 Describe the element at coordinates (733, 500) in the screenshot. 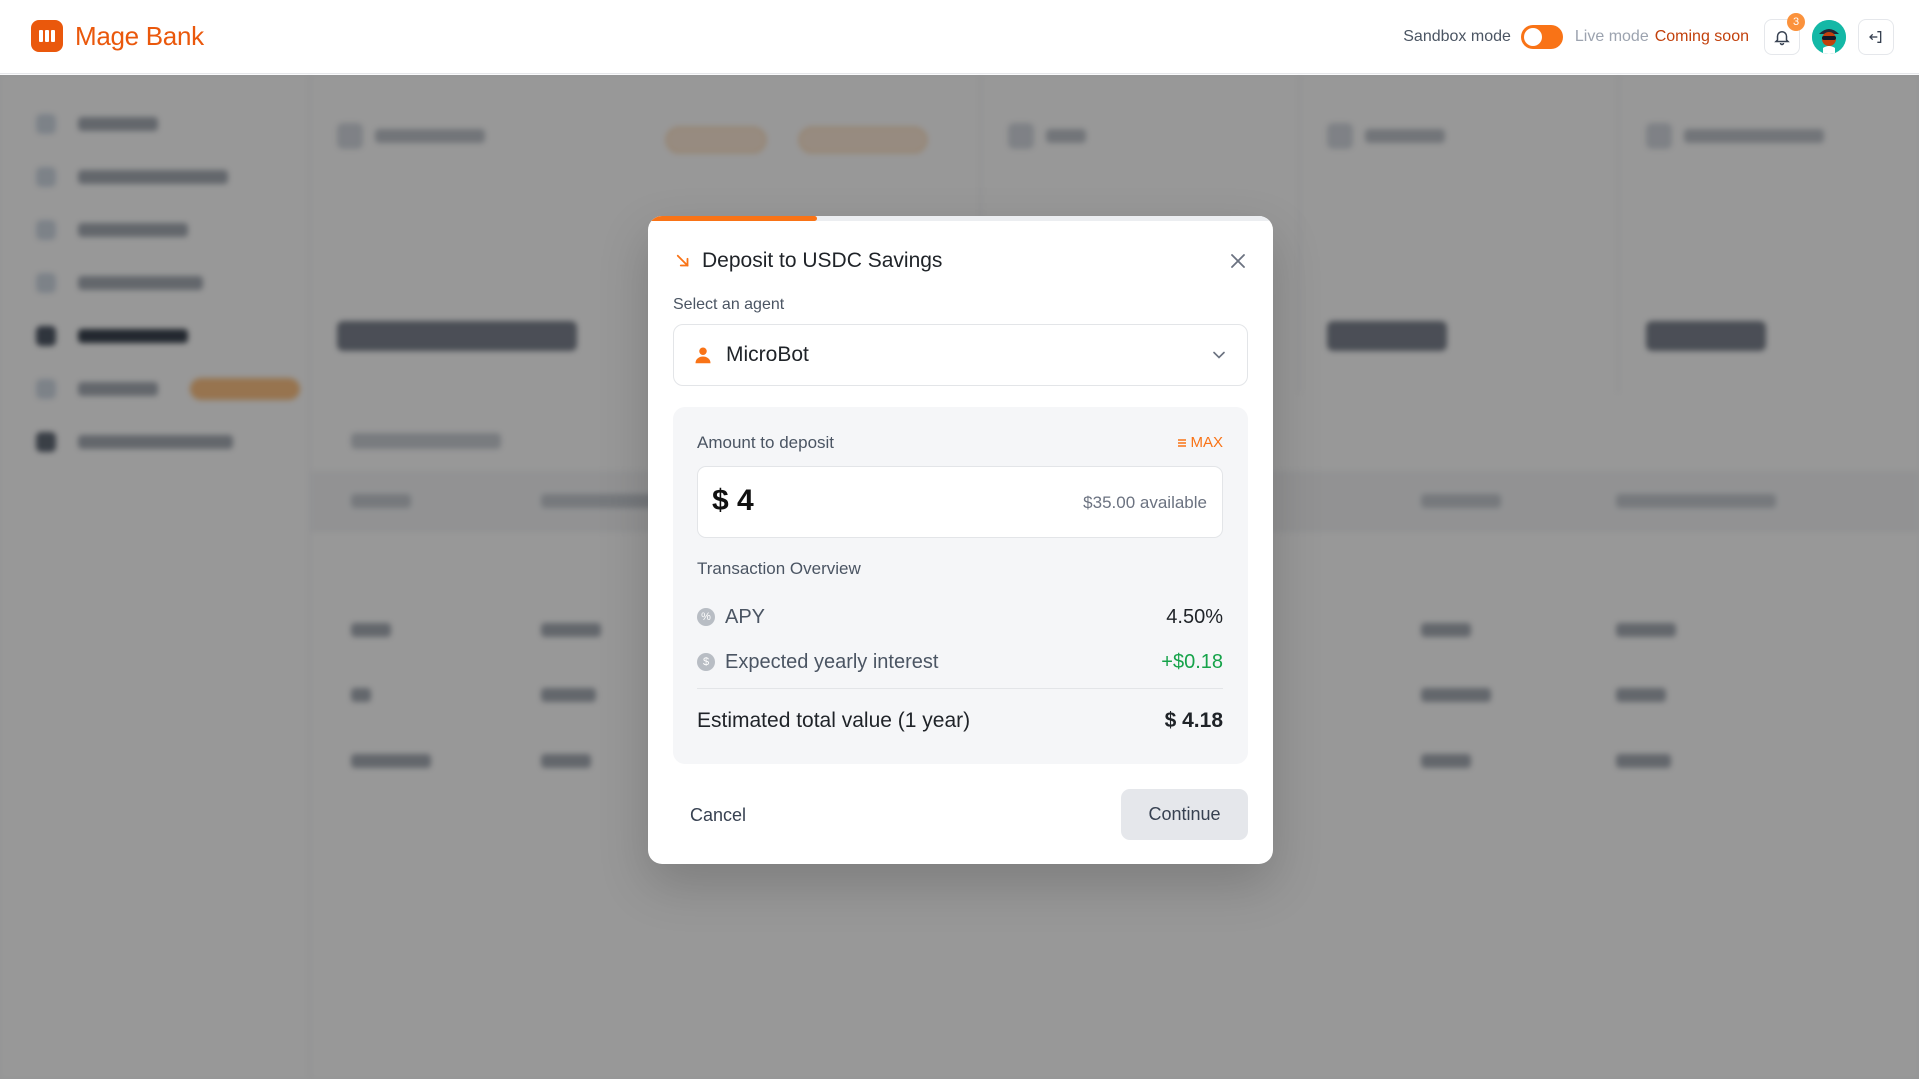

I see `amount-value: $ 4` at that location.